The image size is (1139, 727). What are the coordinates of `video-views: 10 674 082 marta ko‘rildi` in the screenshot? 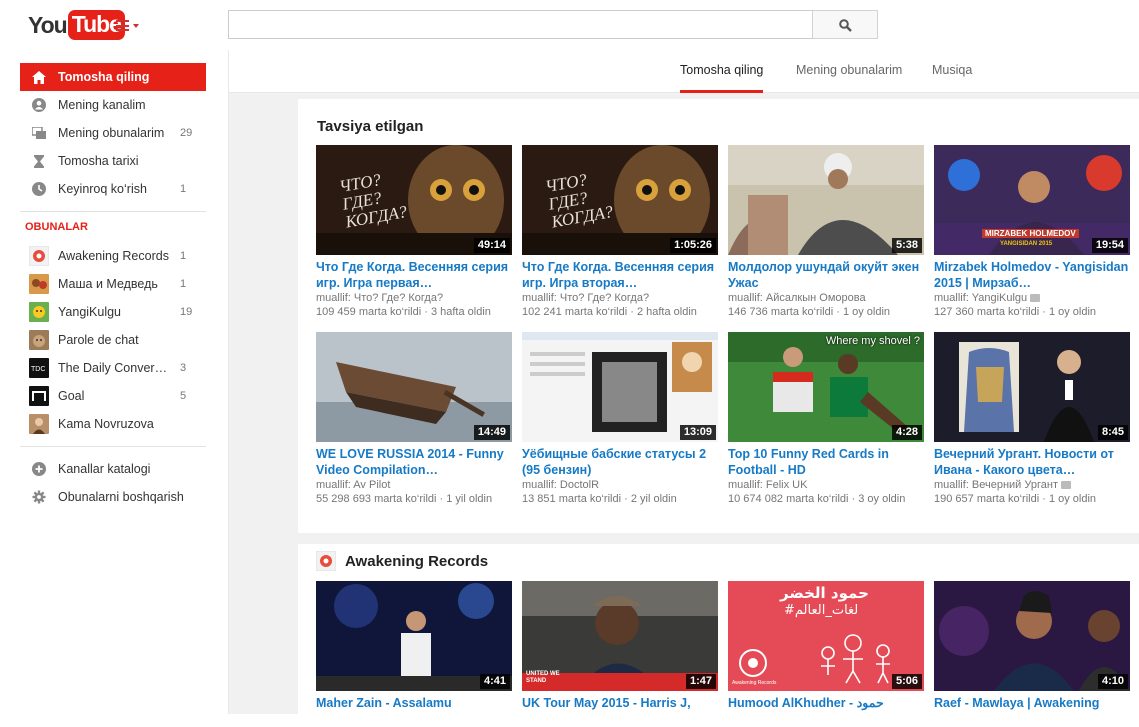 It's located at (788, 499).